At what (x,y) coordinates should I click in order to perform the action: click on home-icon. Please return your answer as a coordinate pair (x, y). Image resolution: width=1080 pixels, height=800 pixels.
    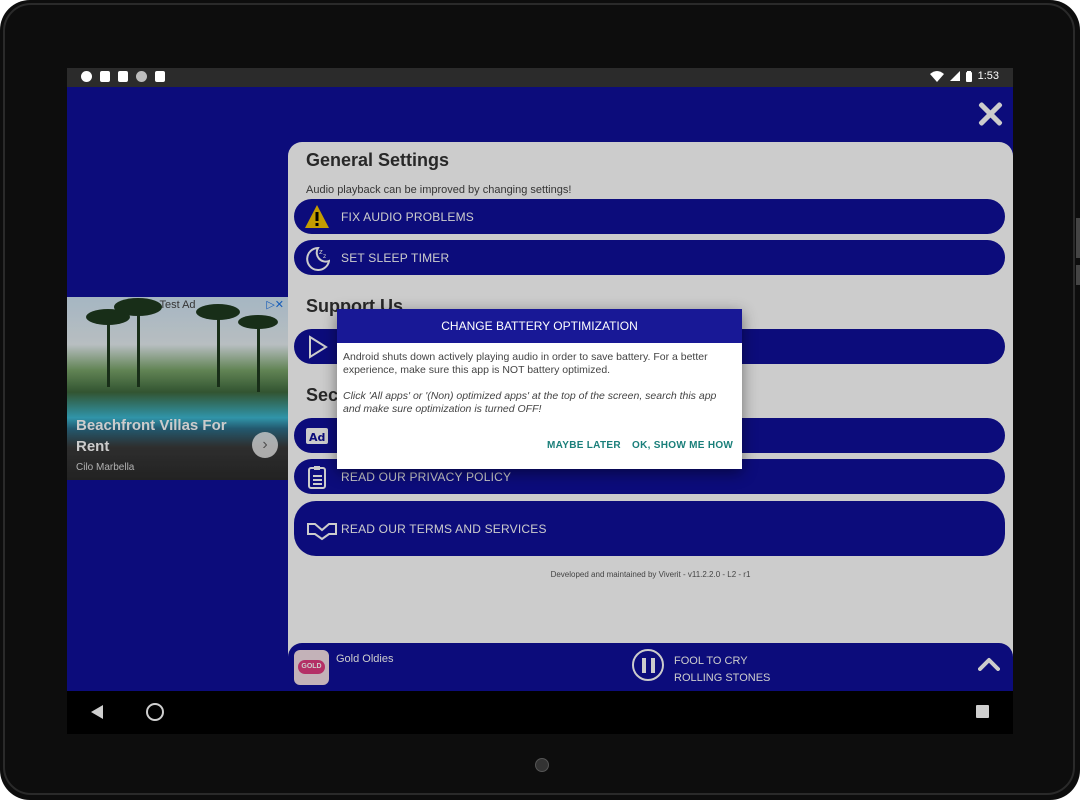
    Looking at the image, I should click on (155, 712).